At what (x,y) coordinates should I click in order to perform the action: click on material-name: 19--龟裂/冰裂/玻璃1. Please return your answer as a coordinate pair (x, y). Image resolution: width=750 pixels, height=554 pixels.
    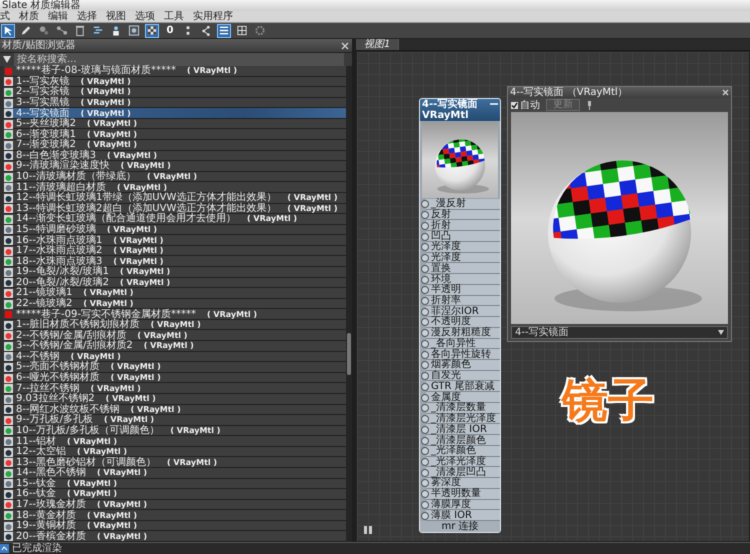
    Looking at the image, I should click on (63, 272).